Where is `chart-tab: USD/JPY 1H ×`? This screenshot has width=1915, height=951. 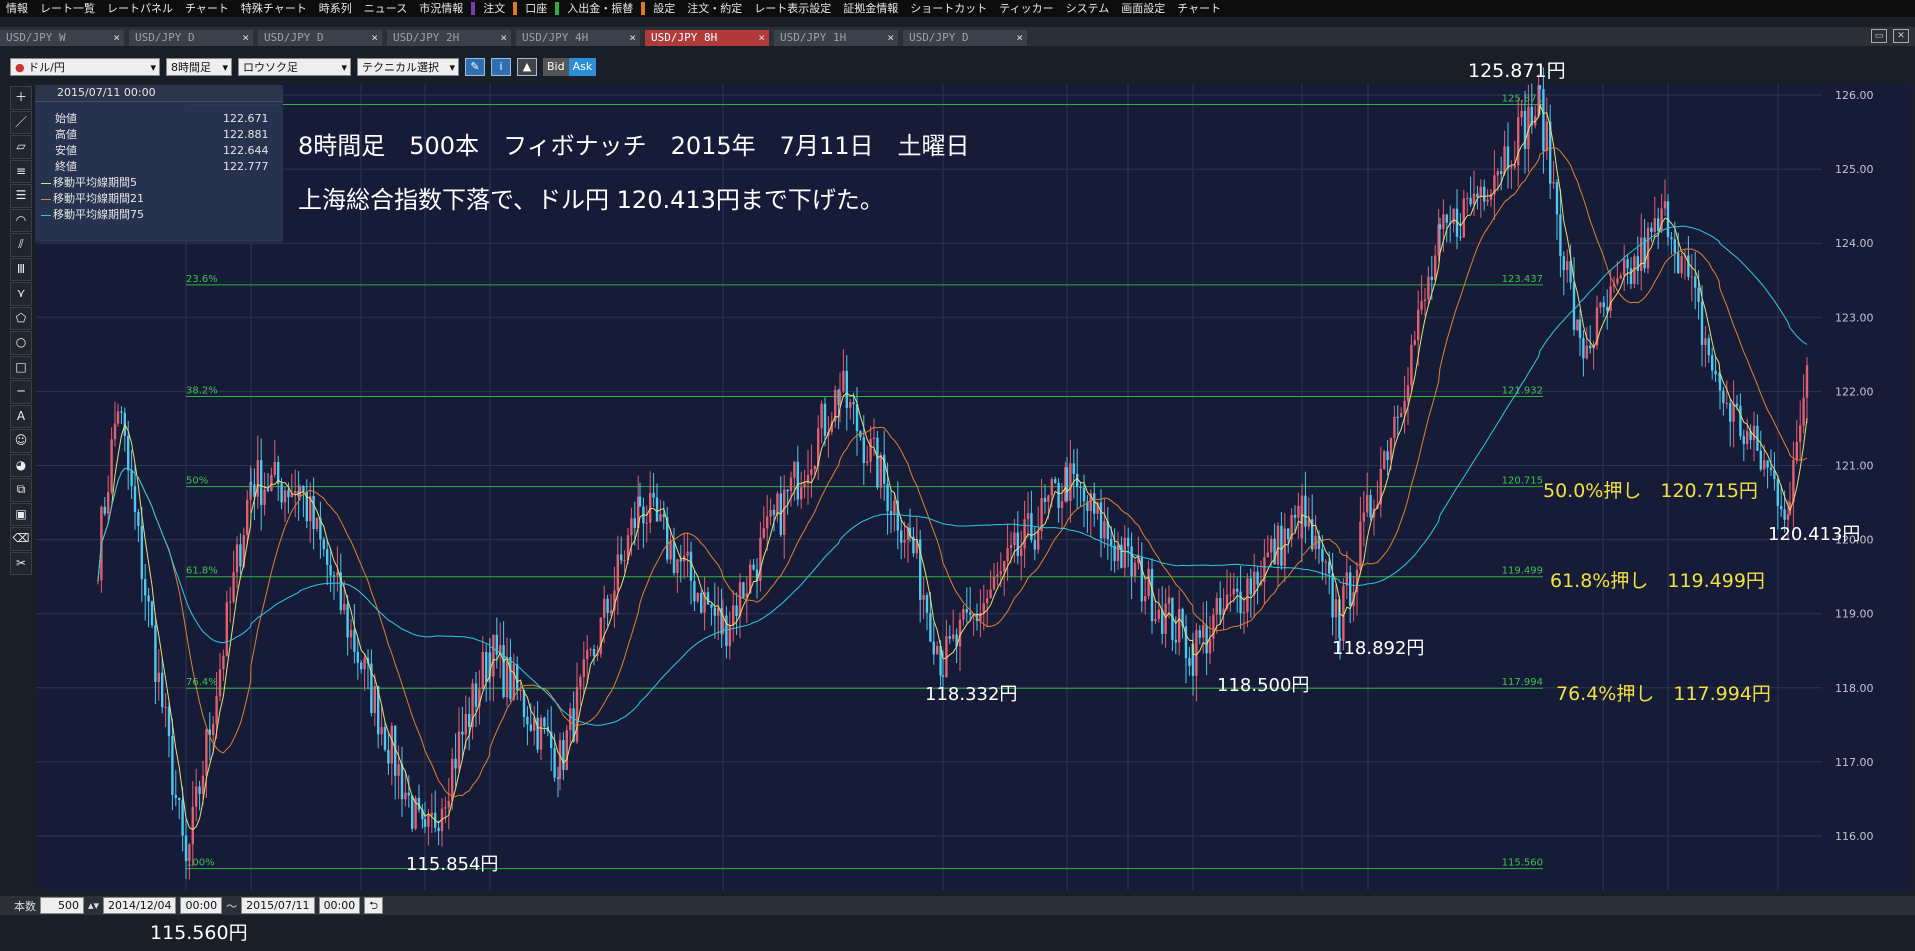
chart-tab: USD/JPY 1H × is located at coordinates (836, 38).